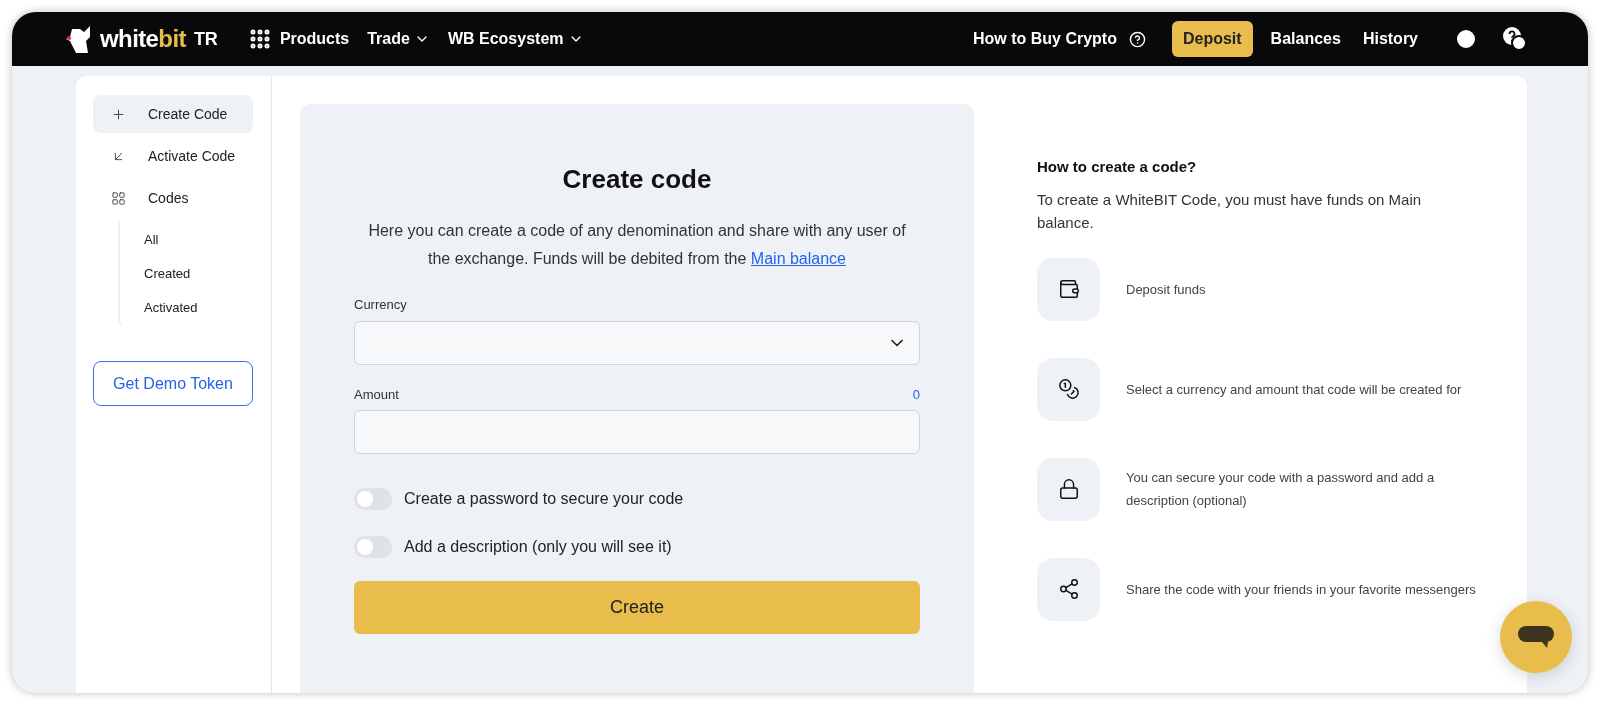 The image size is (1600, 705). What do you see at coordinates (1068, 289) in the screenshot?
I see `wallet-icon` at bounding box center [1068, 289].